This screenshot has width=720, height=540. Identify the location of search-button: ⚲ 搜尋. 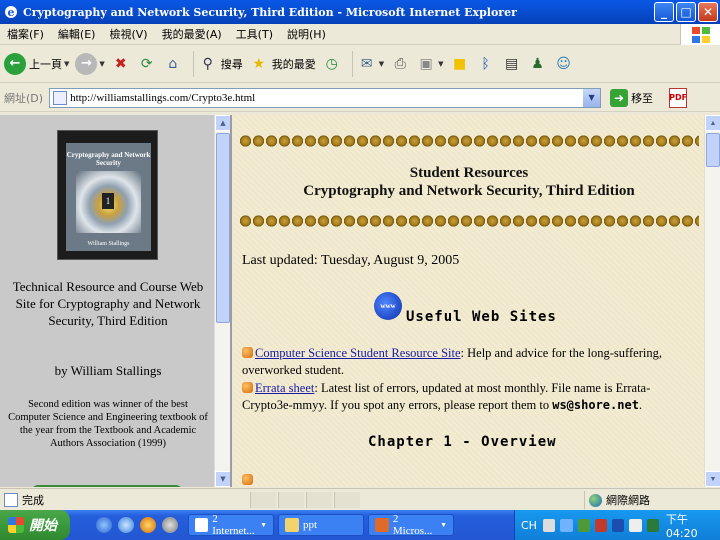
(220, 64).